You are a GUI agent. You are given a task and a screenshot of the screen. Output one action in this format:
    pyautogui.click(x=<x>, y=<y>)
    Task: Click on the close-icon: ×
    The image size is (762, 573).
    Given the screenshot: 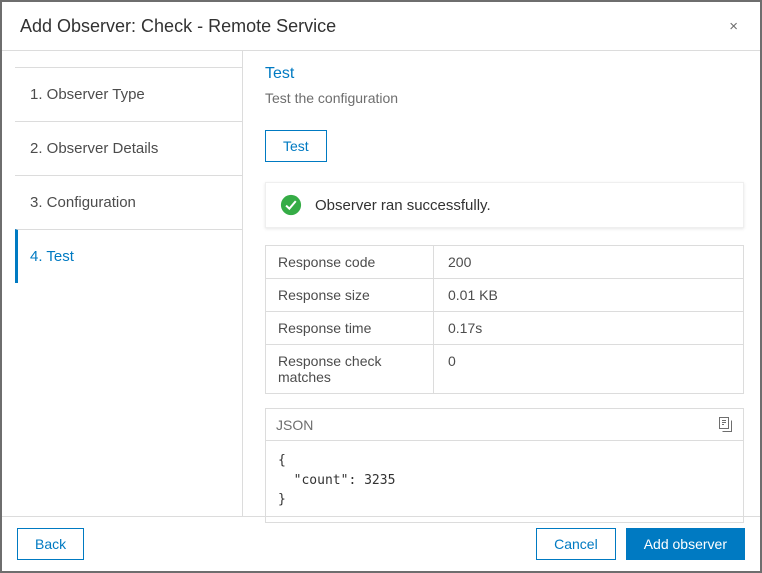 What is the action you would take?
    pyautogui.click(x=733, y=26)
    